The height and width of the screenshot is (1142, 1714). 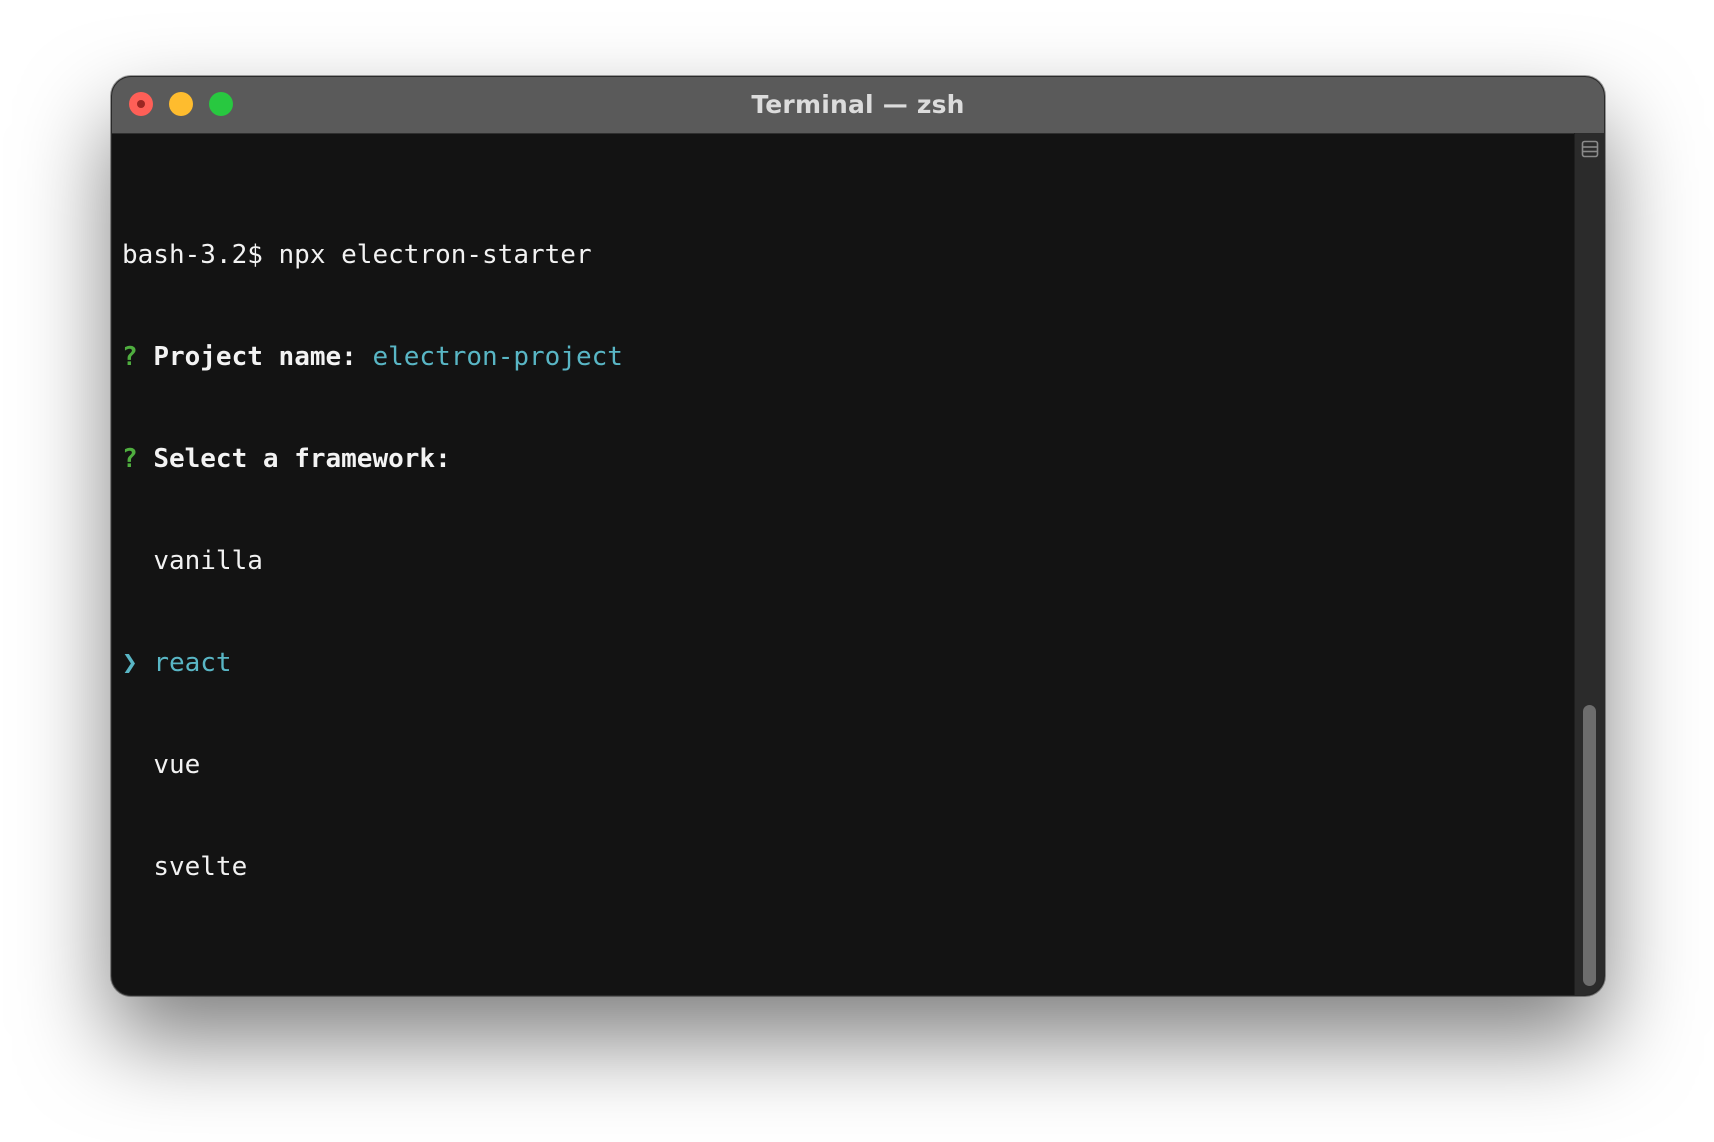 I want to click on title-bar: Terminal — zsh, so click(x=858, y=105).